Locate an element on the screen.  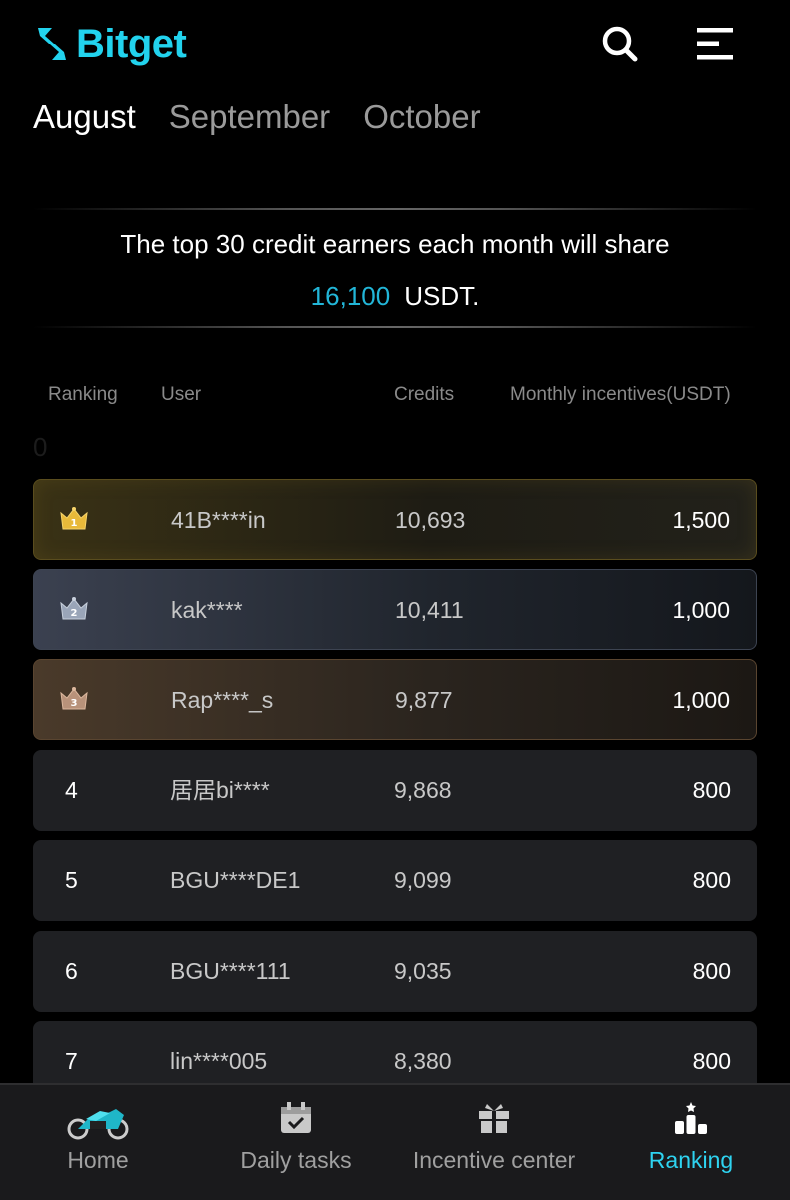
table-row: 2 kak**** 10,411 1,000 is located at coordinates (395, 609).